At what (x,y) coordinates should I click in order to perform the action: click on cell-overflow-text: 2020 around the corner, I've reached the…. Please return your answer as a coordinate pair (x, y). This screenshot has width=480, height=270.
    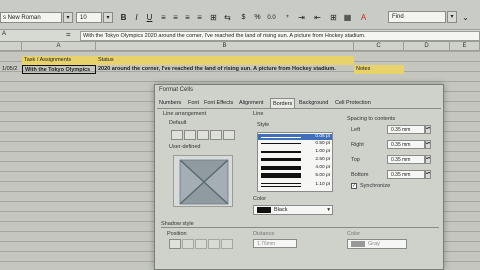
    Looking at the image, I should click on (225, 69).